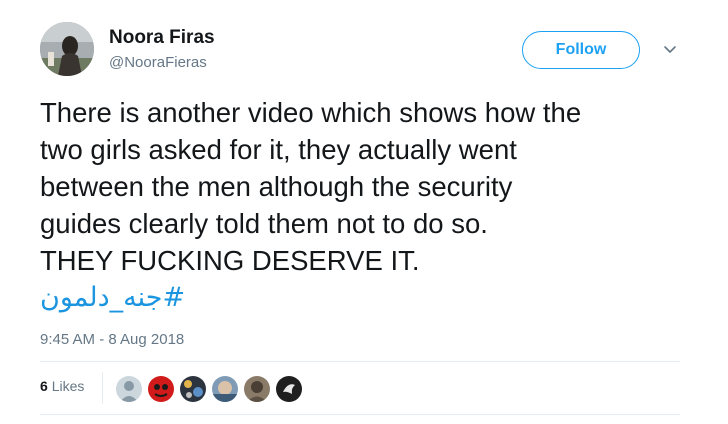 The width and height of the screenshot is (728, 424). I want to click on likes-link: 6 Likes, so click(62, 386).